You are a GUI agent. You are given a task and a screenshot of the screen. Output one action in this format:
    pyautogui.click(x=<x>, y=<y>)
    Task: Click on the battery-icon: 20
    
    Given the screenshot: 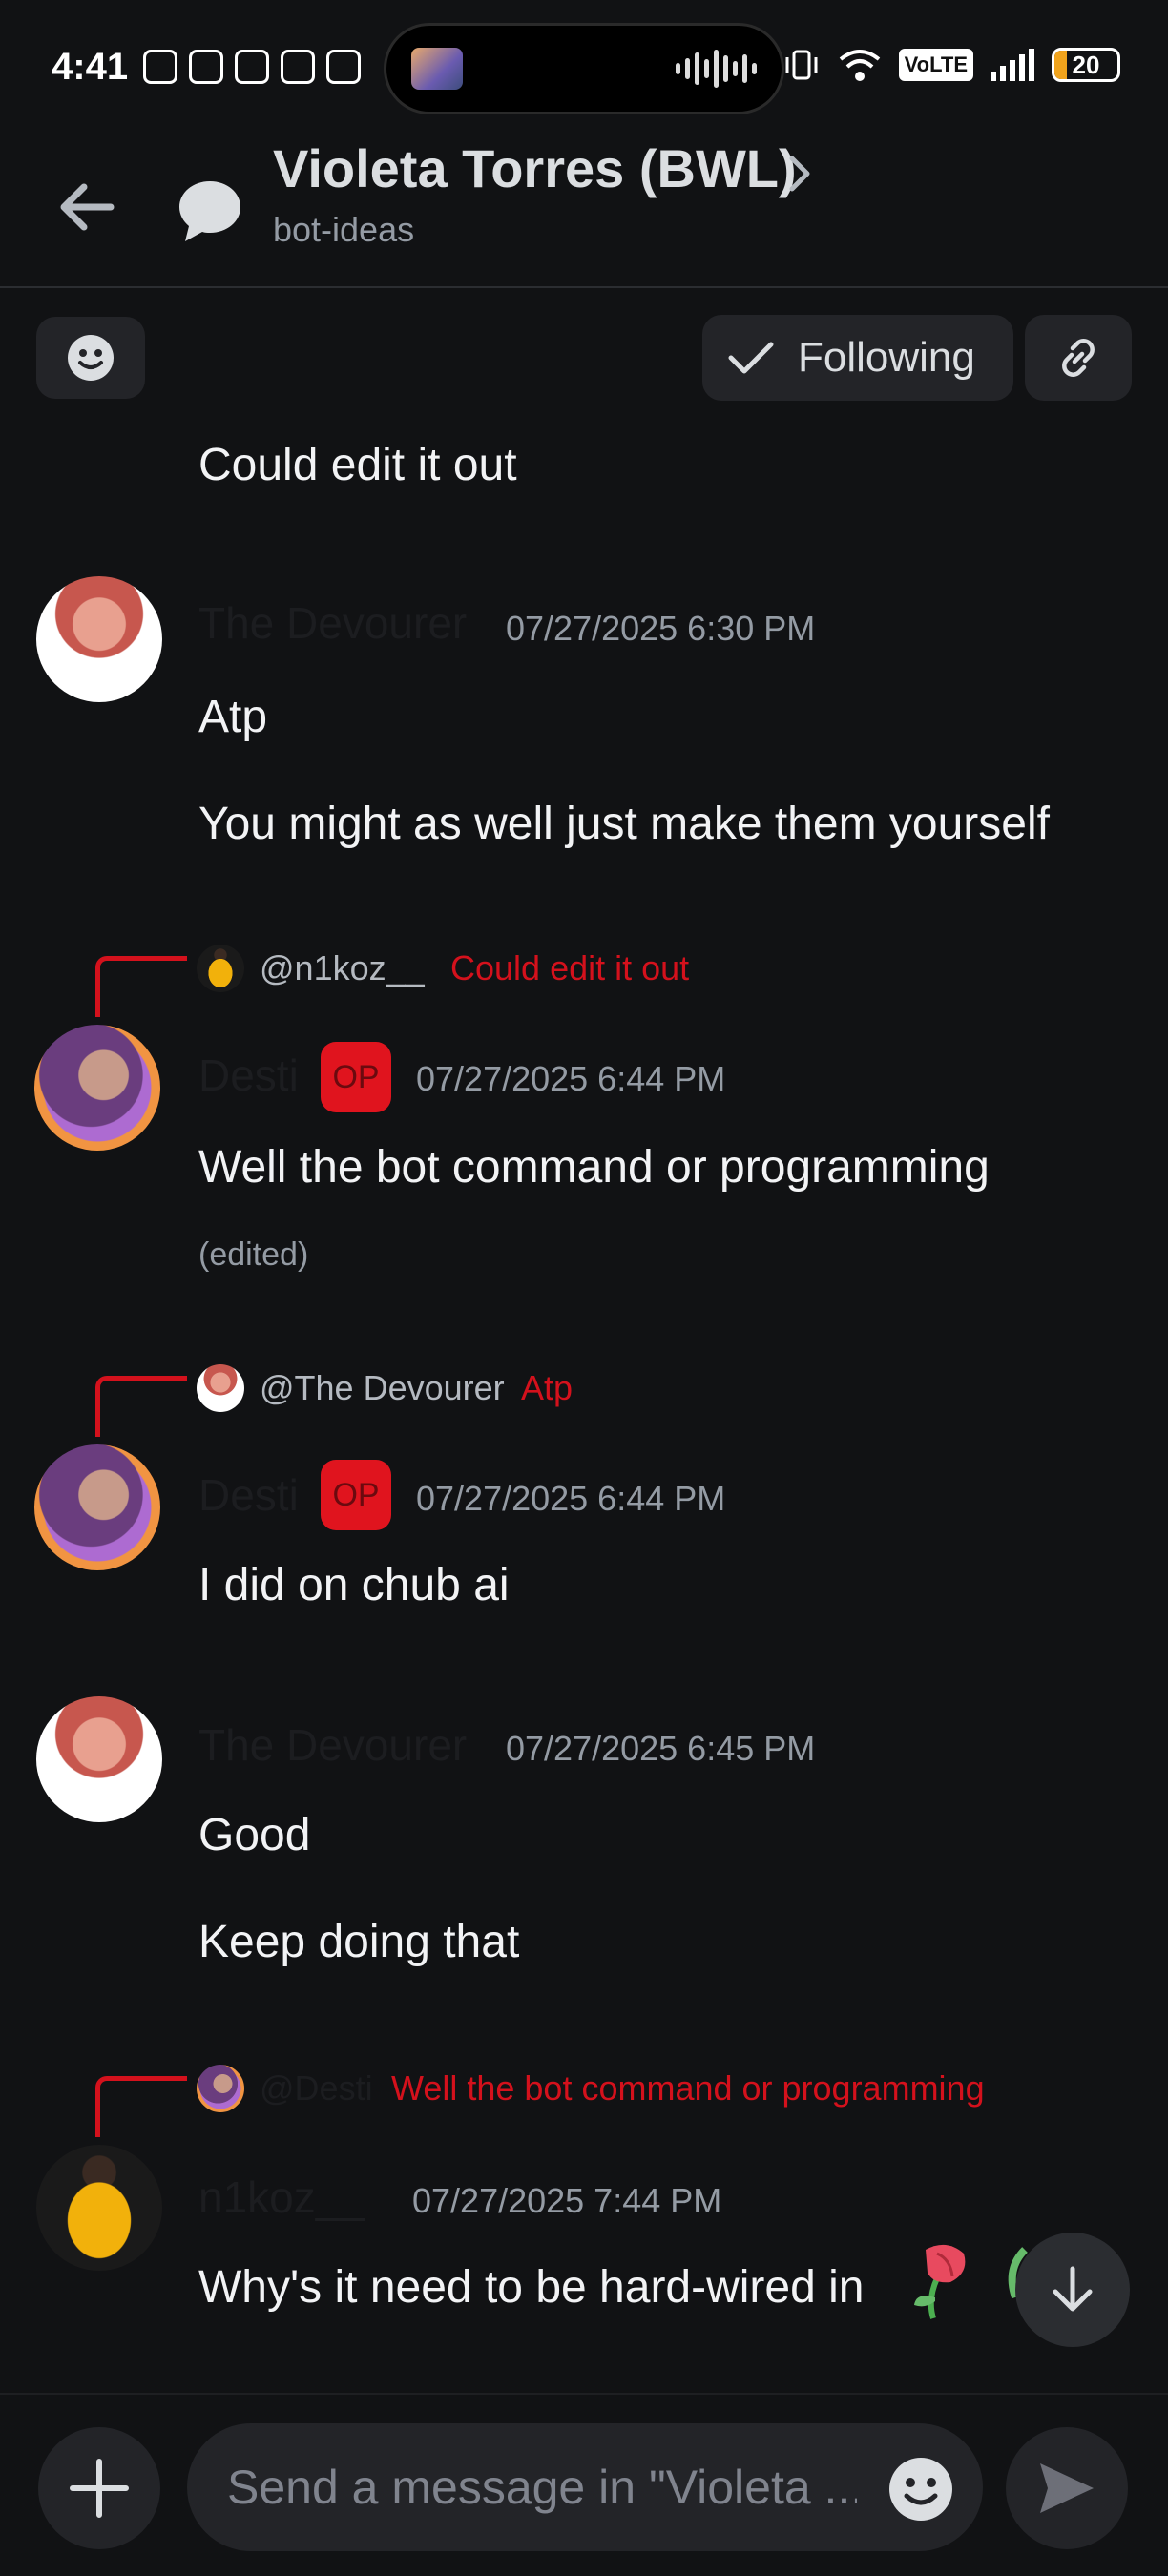 What is the action you would take?
    pyautogui.click(x=1086, y=65)
    